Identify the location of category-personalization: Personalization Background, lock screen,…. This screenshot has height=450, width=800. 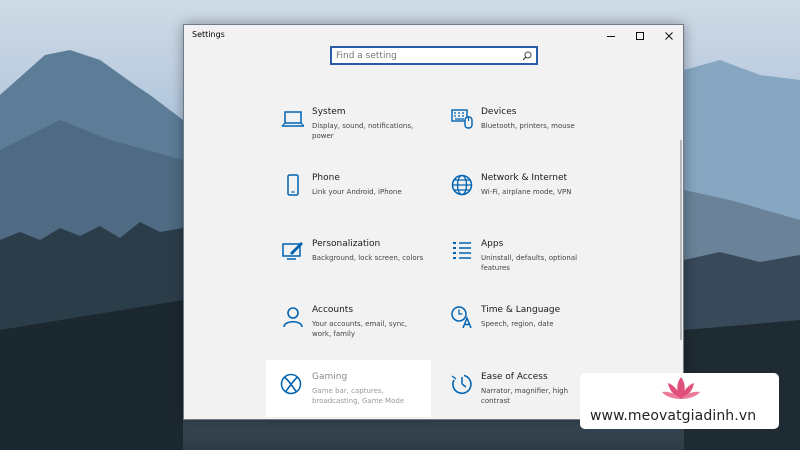
(351, 266).